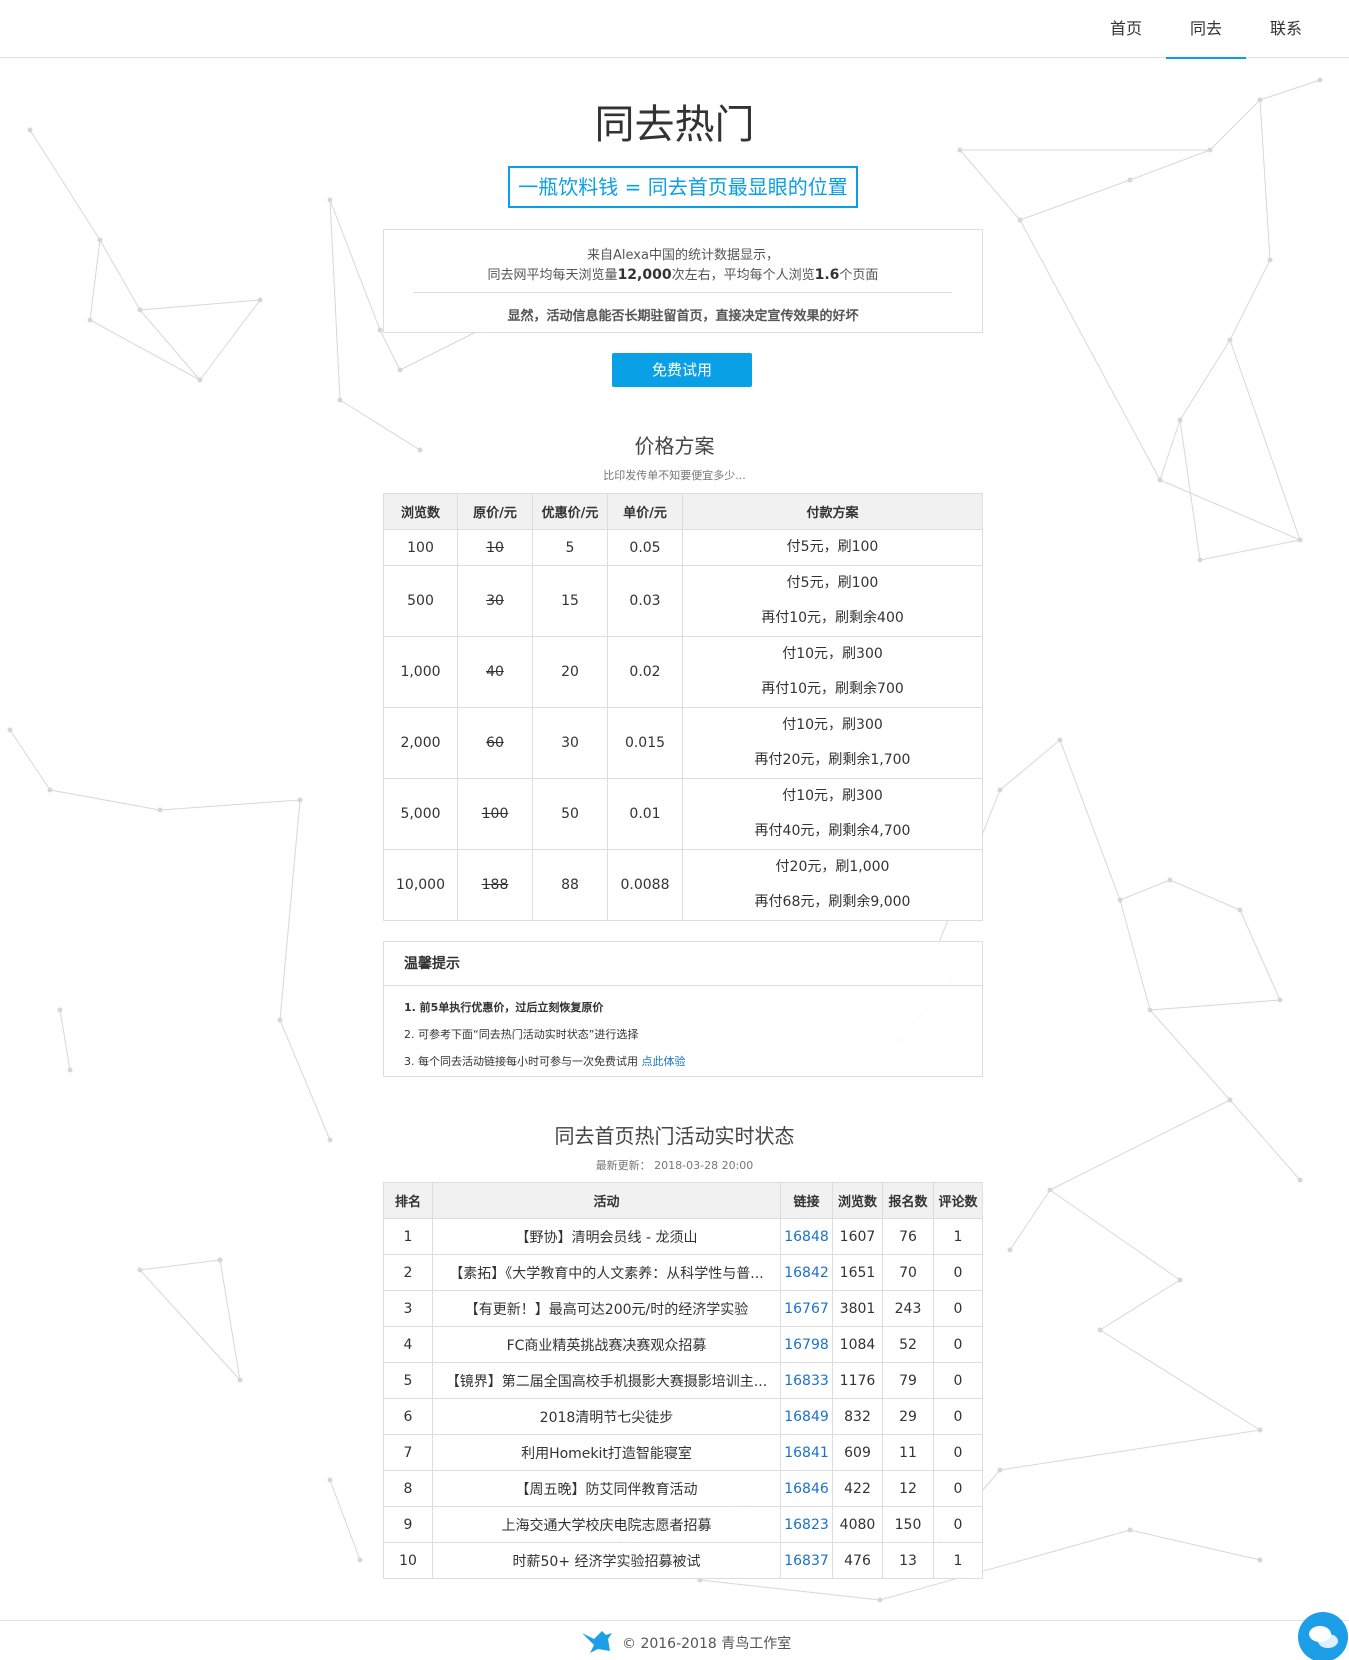 Image resolution: width=1349 pixels, height=1660 pixels. Describe the element at coordinates (908, 1488) in the screenshot. I see `signups-cell: 12` at that location.